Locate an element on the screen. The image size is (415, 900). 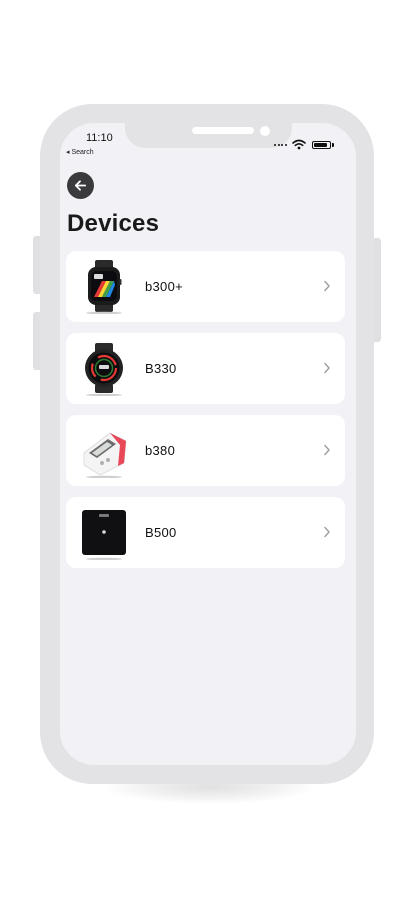
device-item-b380: b380 is located at coordinates (205, 450).